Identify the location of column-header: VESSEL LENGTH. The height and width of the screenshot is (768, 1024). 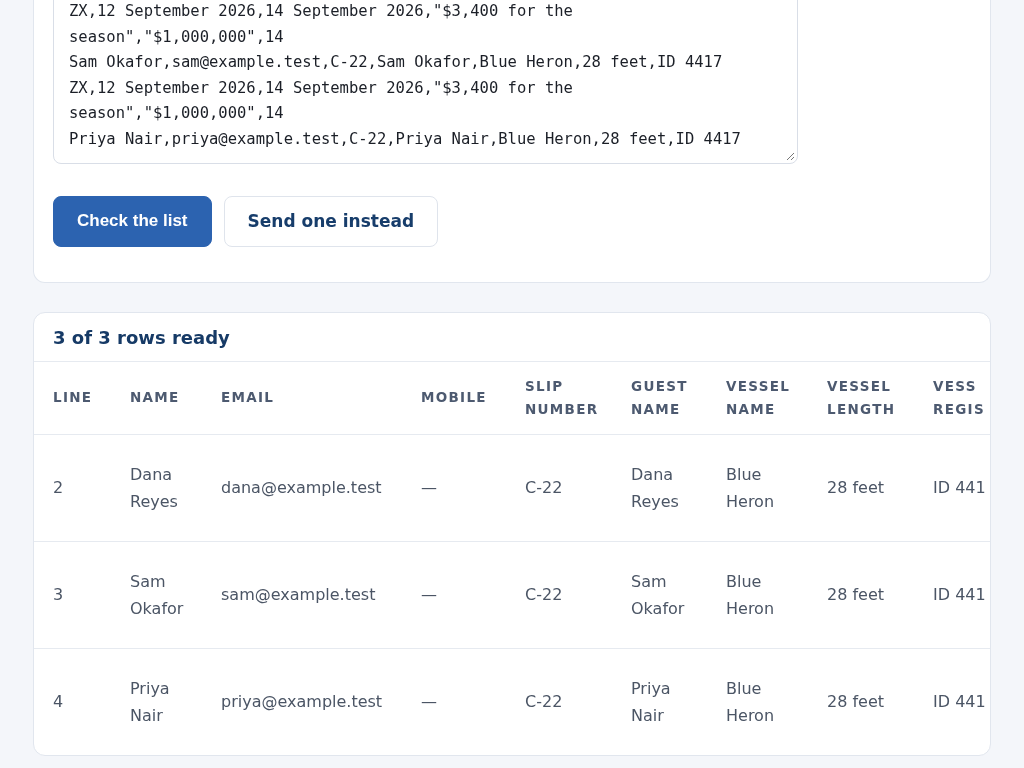
(862, 397).